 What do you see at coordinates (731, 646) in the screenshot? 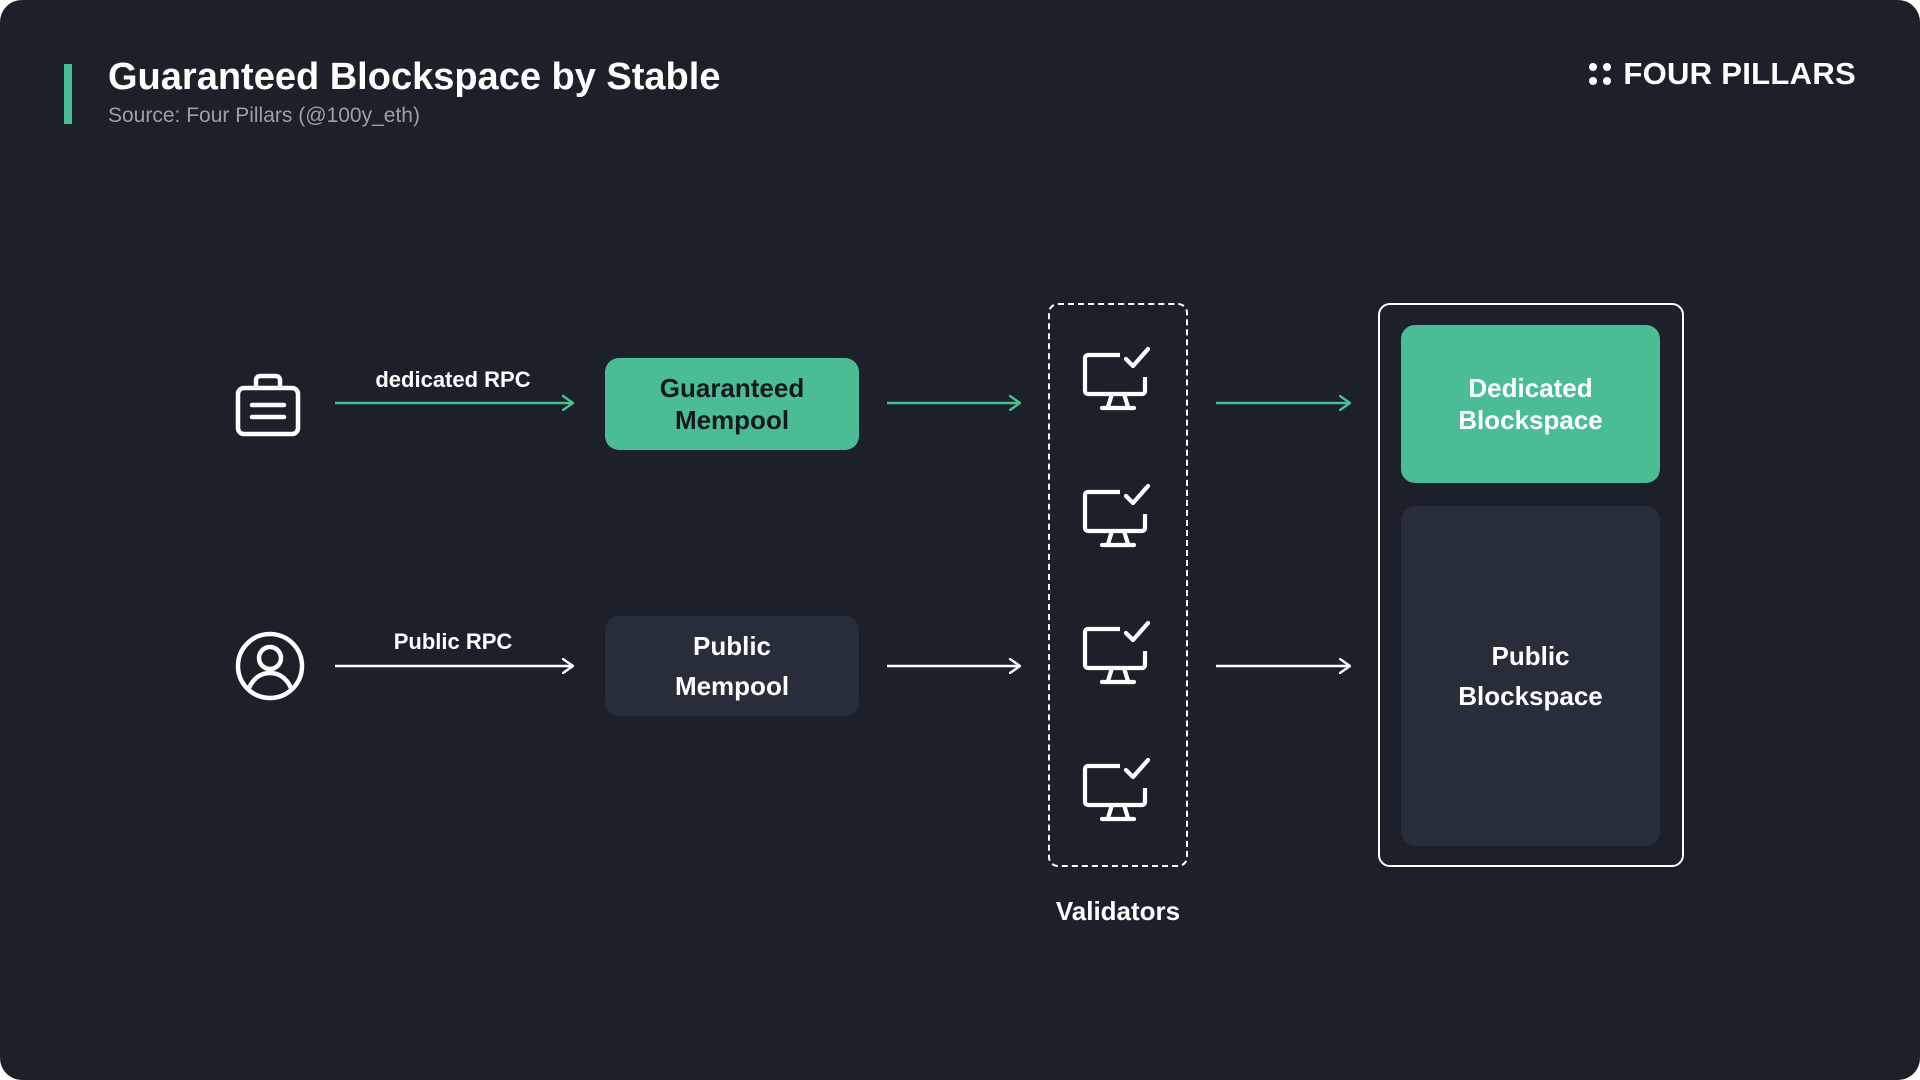
I see `public-mempool-line1: Public` at bounding box center [731, 646].